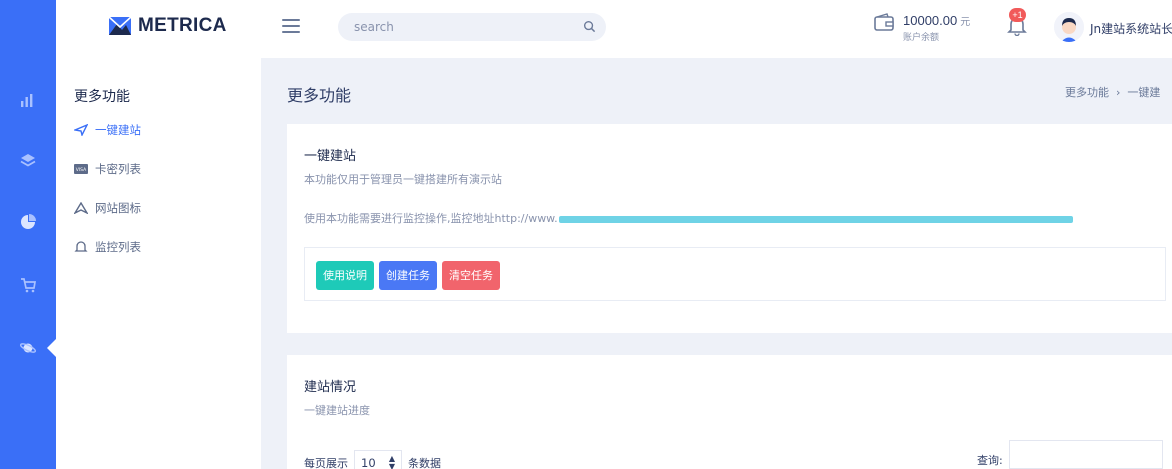 Image resolution: width=1172 pixels, height=469 pixels. What do you see at coordinates (1086, 454) in the screenshot?
I see `query-input` at bounding box center [1086, 454].